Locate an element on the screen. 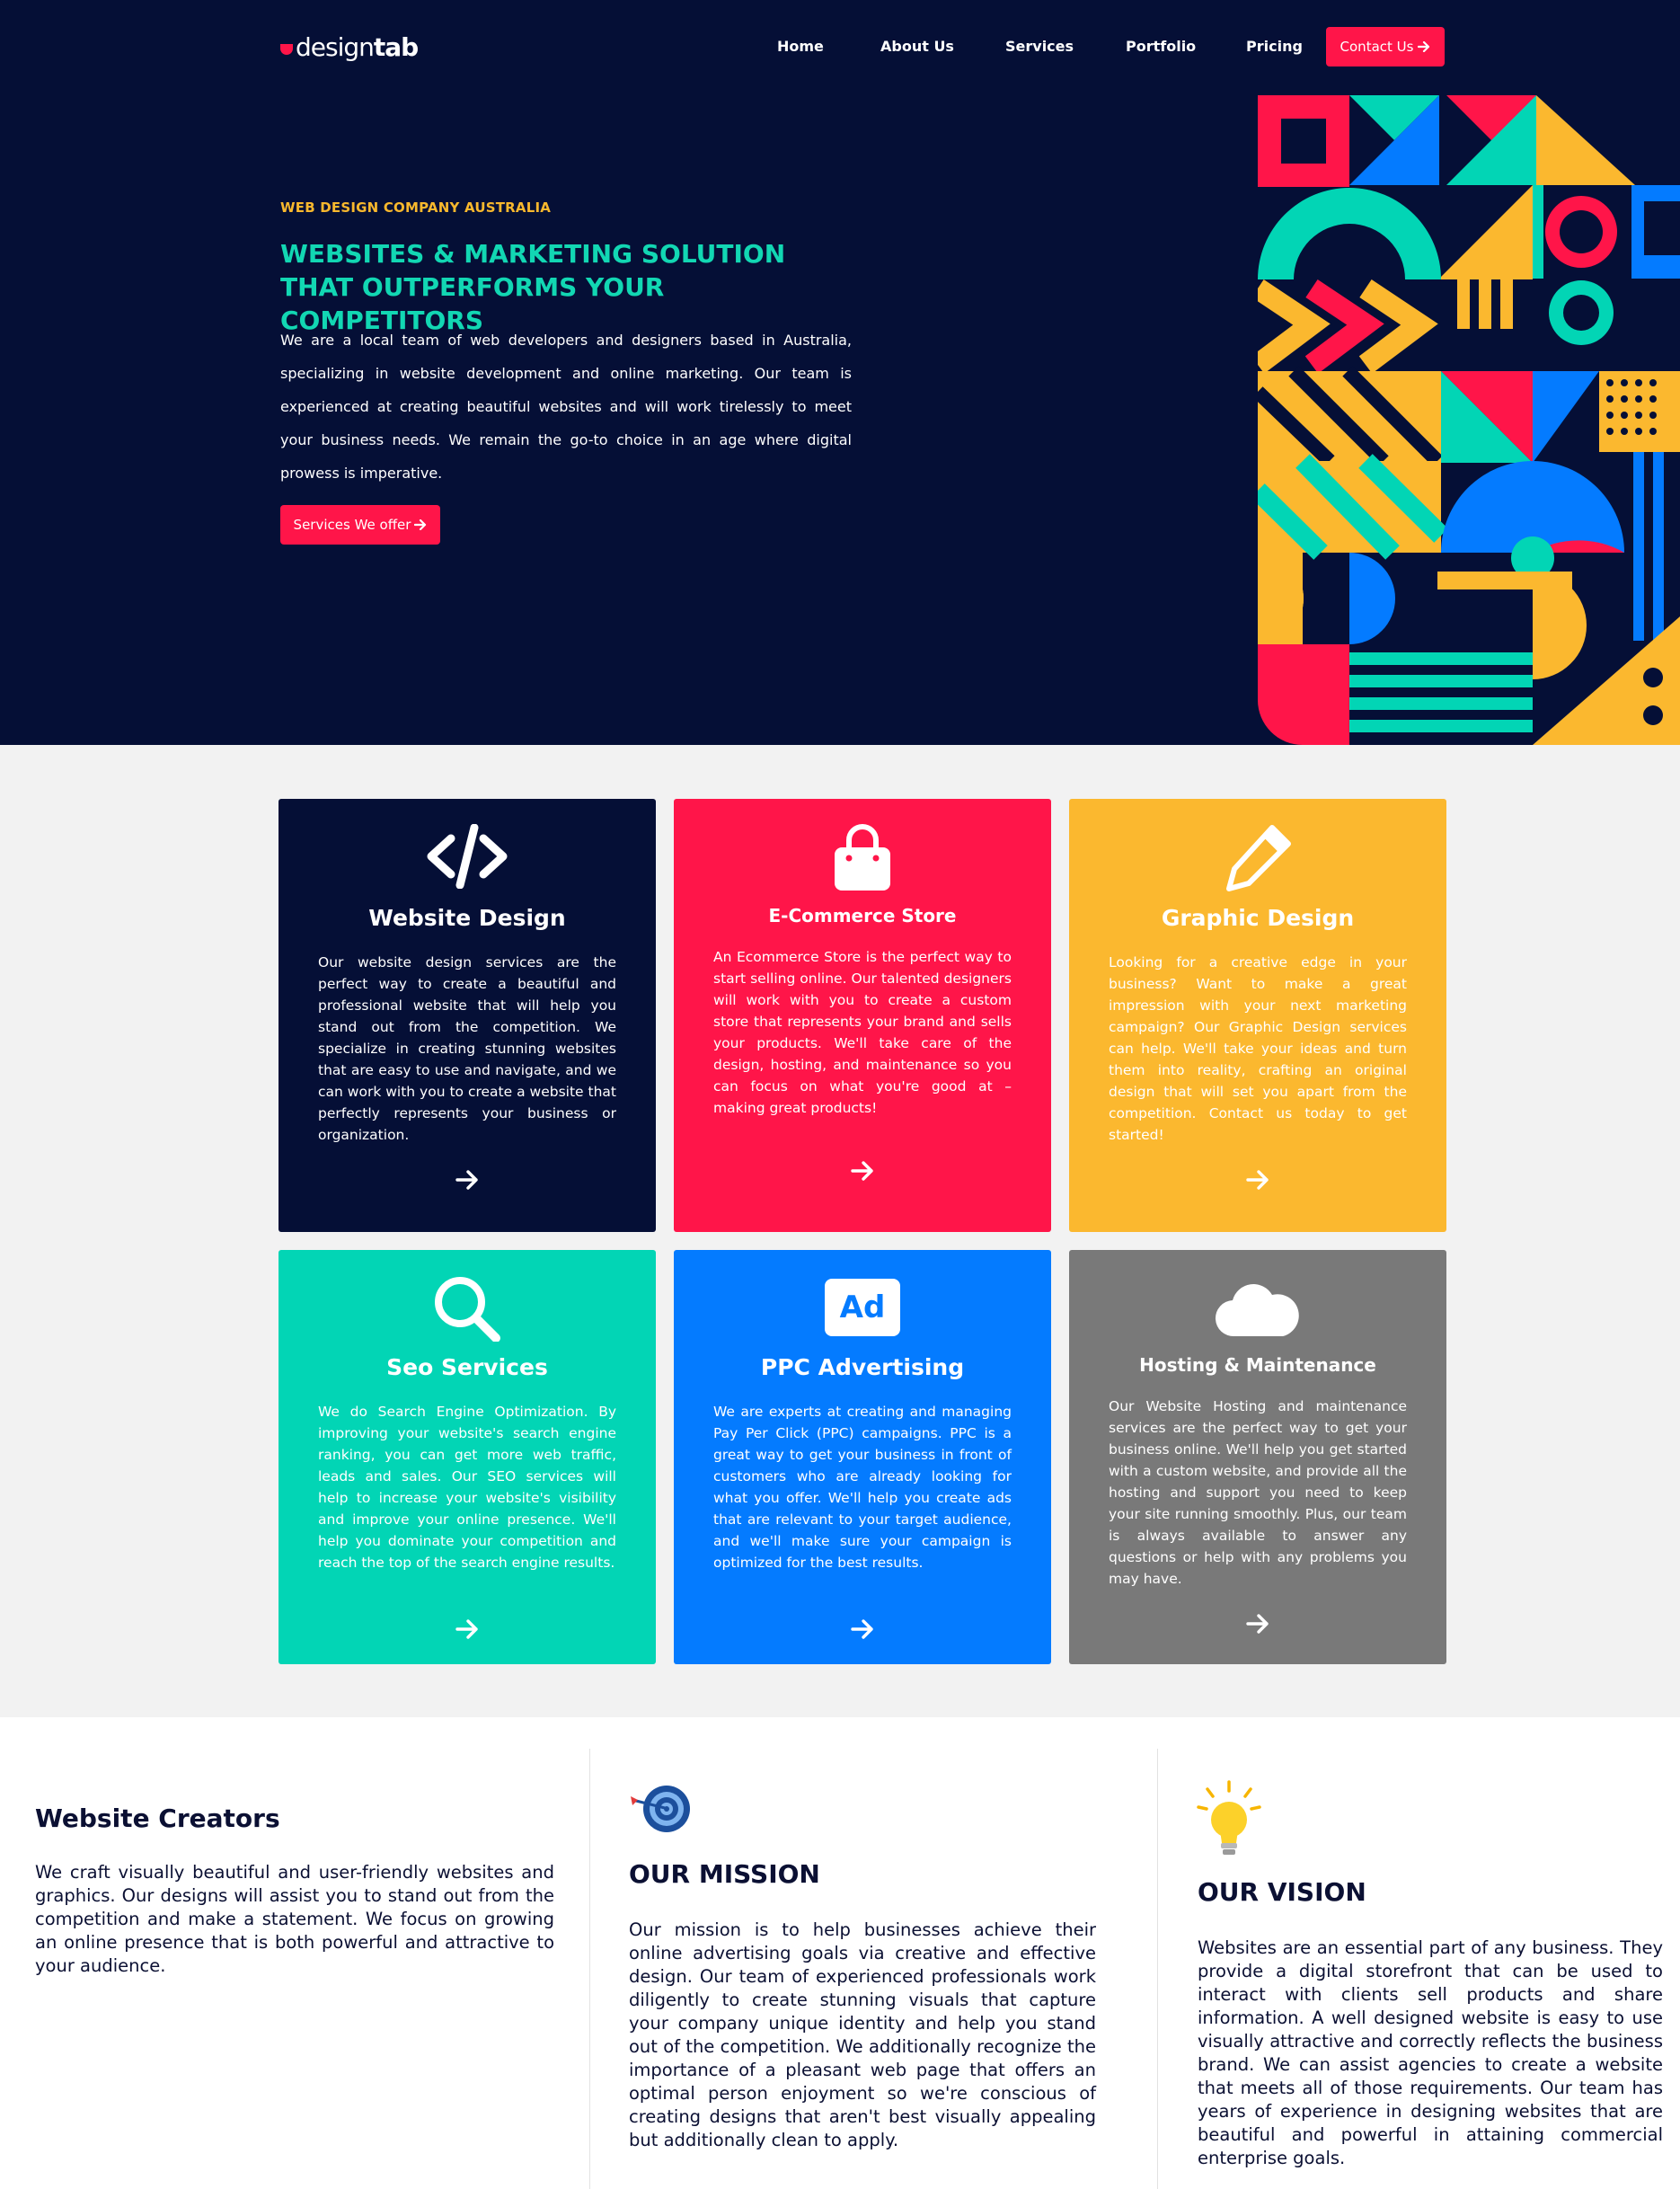  target-icon is located at coordinates (661, 1810).